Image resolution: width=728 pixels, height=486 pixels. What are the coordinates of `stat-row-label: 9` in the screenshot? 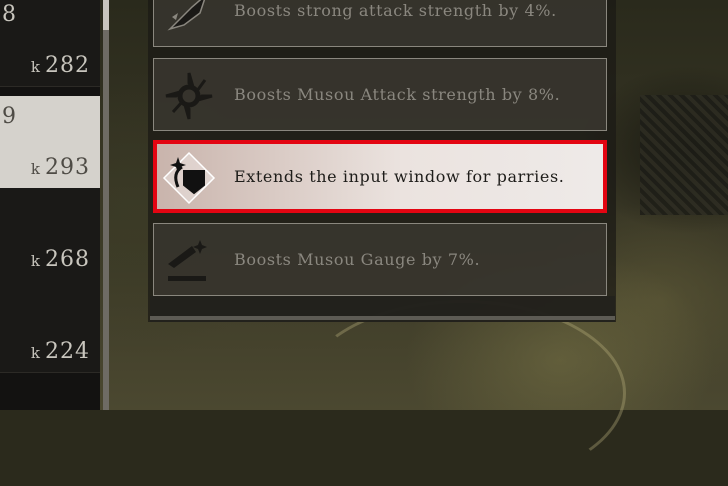 It's located at (9, 116).